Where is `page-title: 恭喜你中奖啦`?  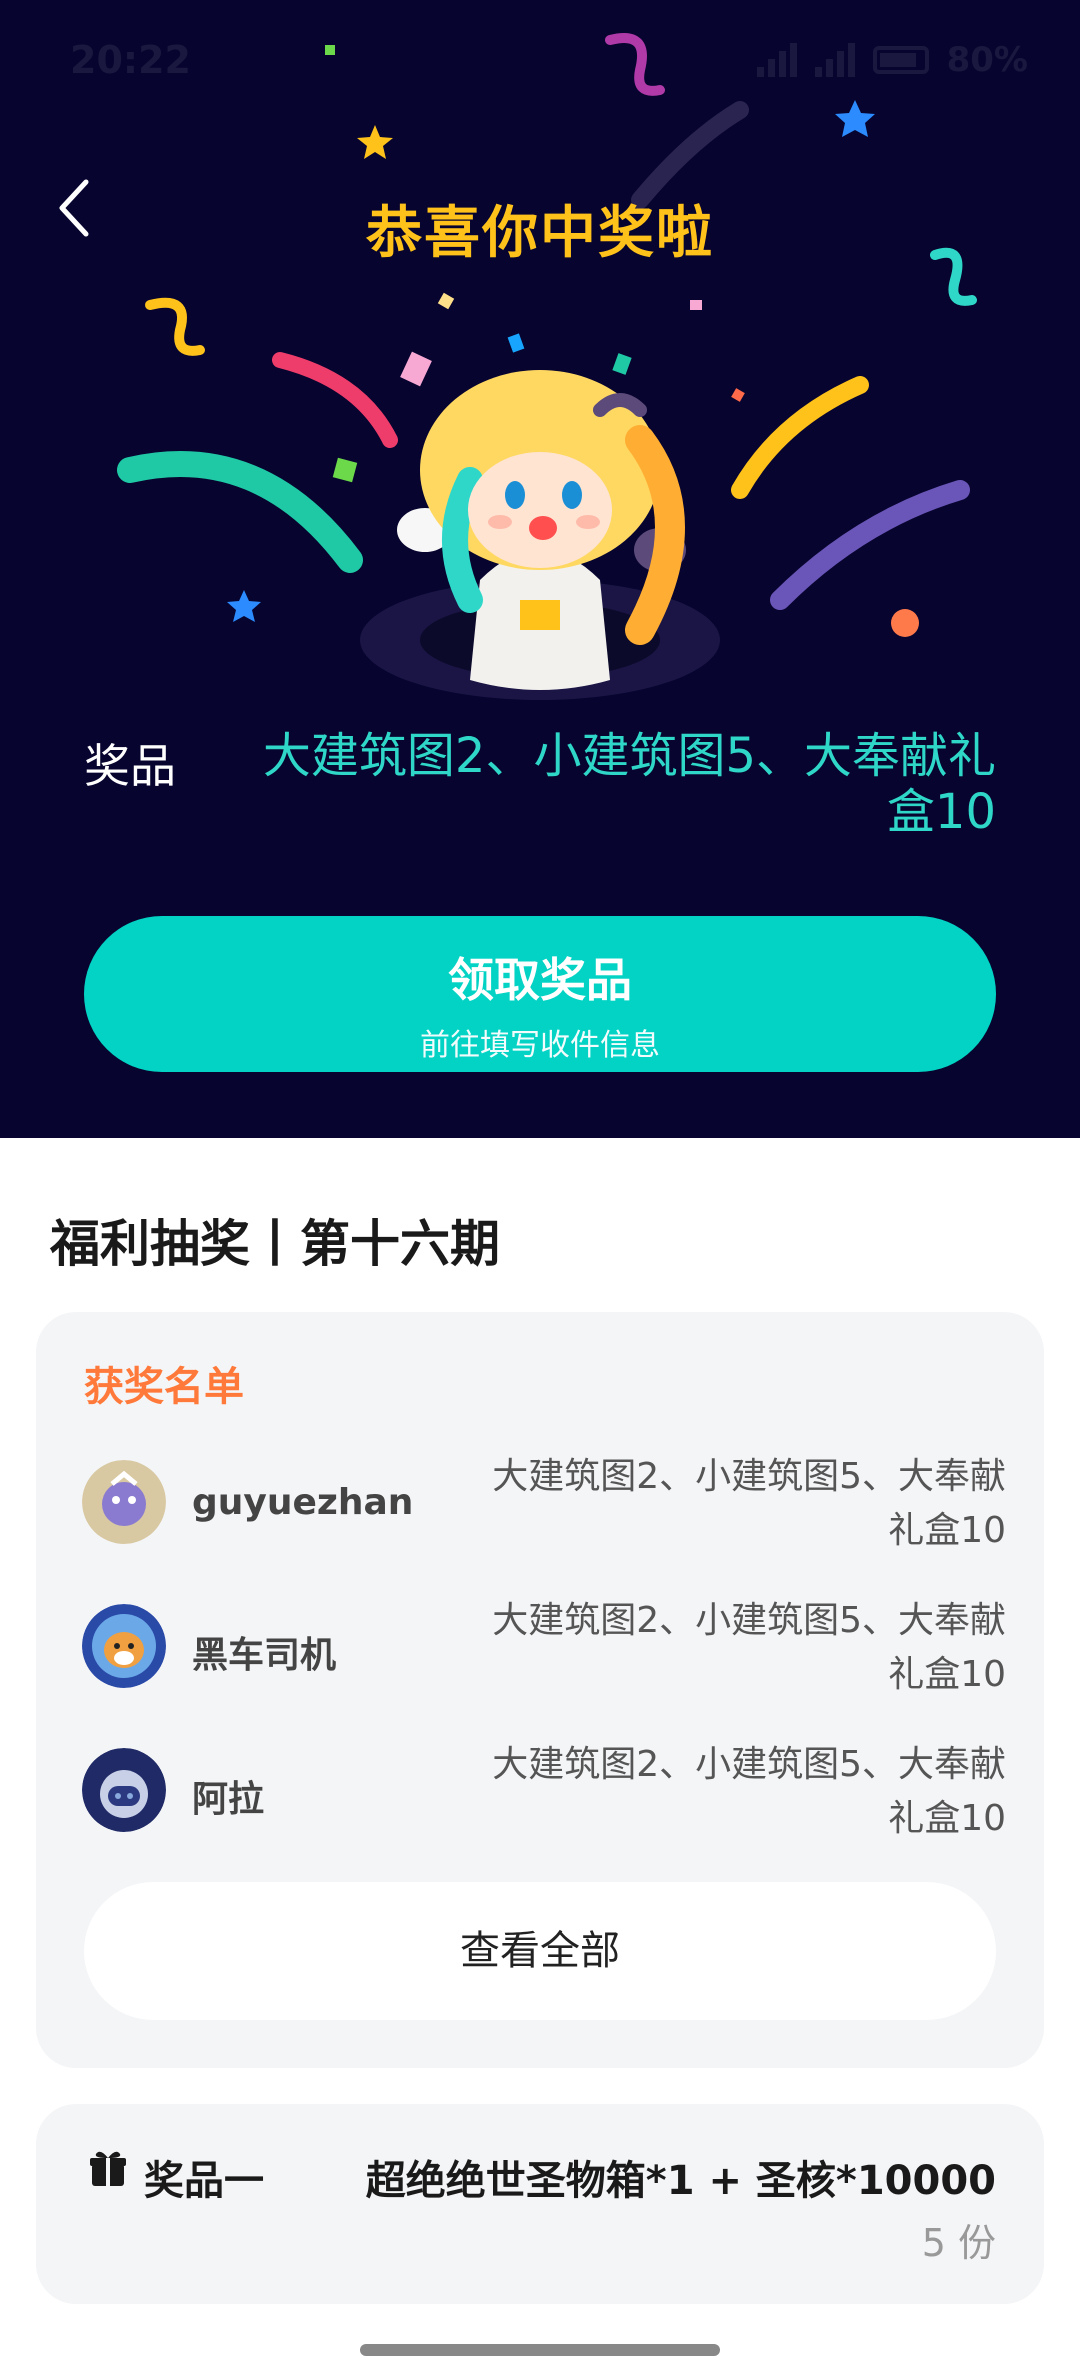 page-title: 恭喜你中奖啦 is located at coordinates (540, 233).